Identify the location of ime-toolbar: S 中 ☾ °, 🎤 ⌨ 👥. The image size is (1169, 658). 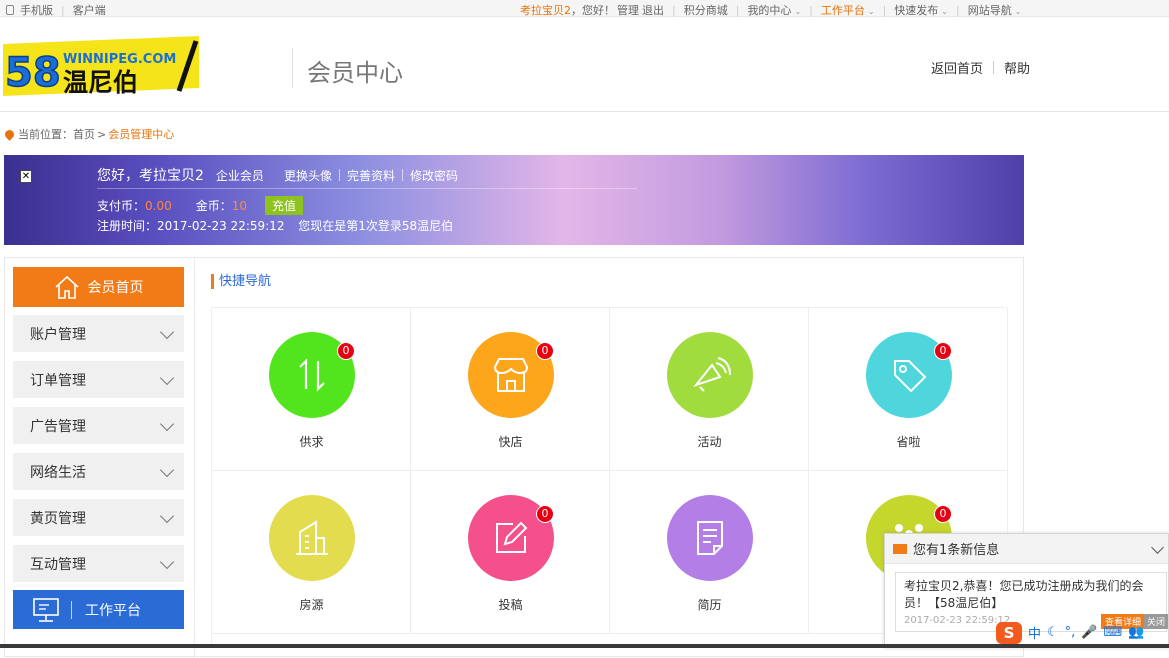
(1082, 632).